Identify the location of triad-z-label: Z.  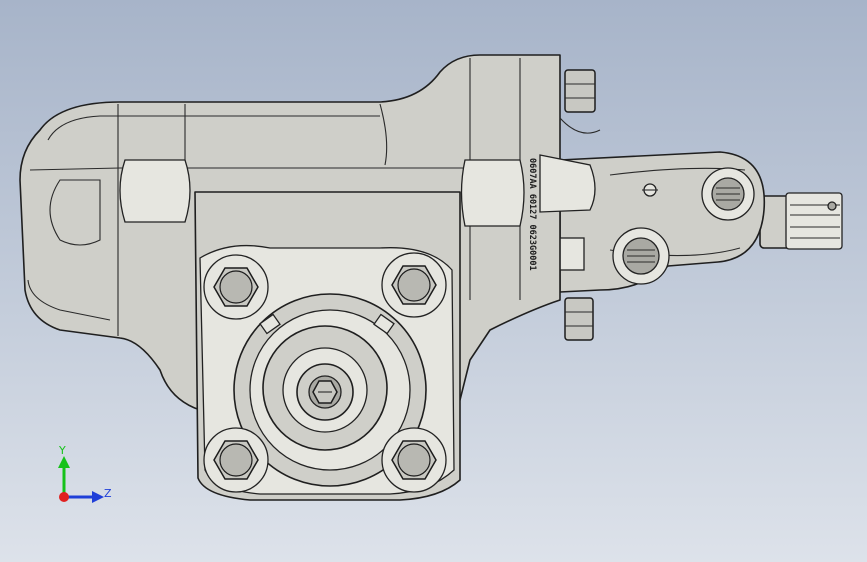
(108, 493).